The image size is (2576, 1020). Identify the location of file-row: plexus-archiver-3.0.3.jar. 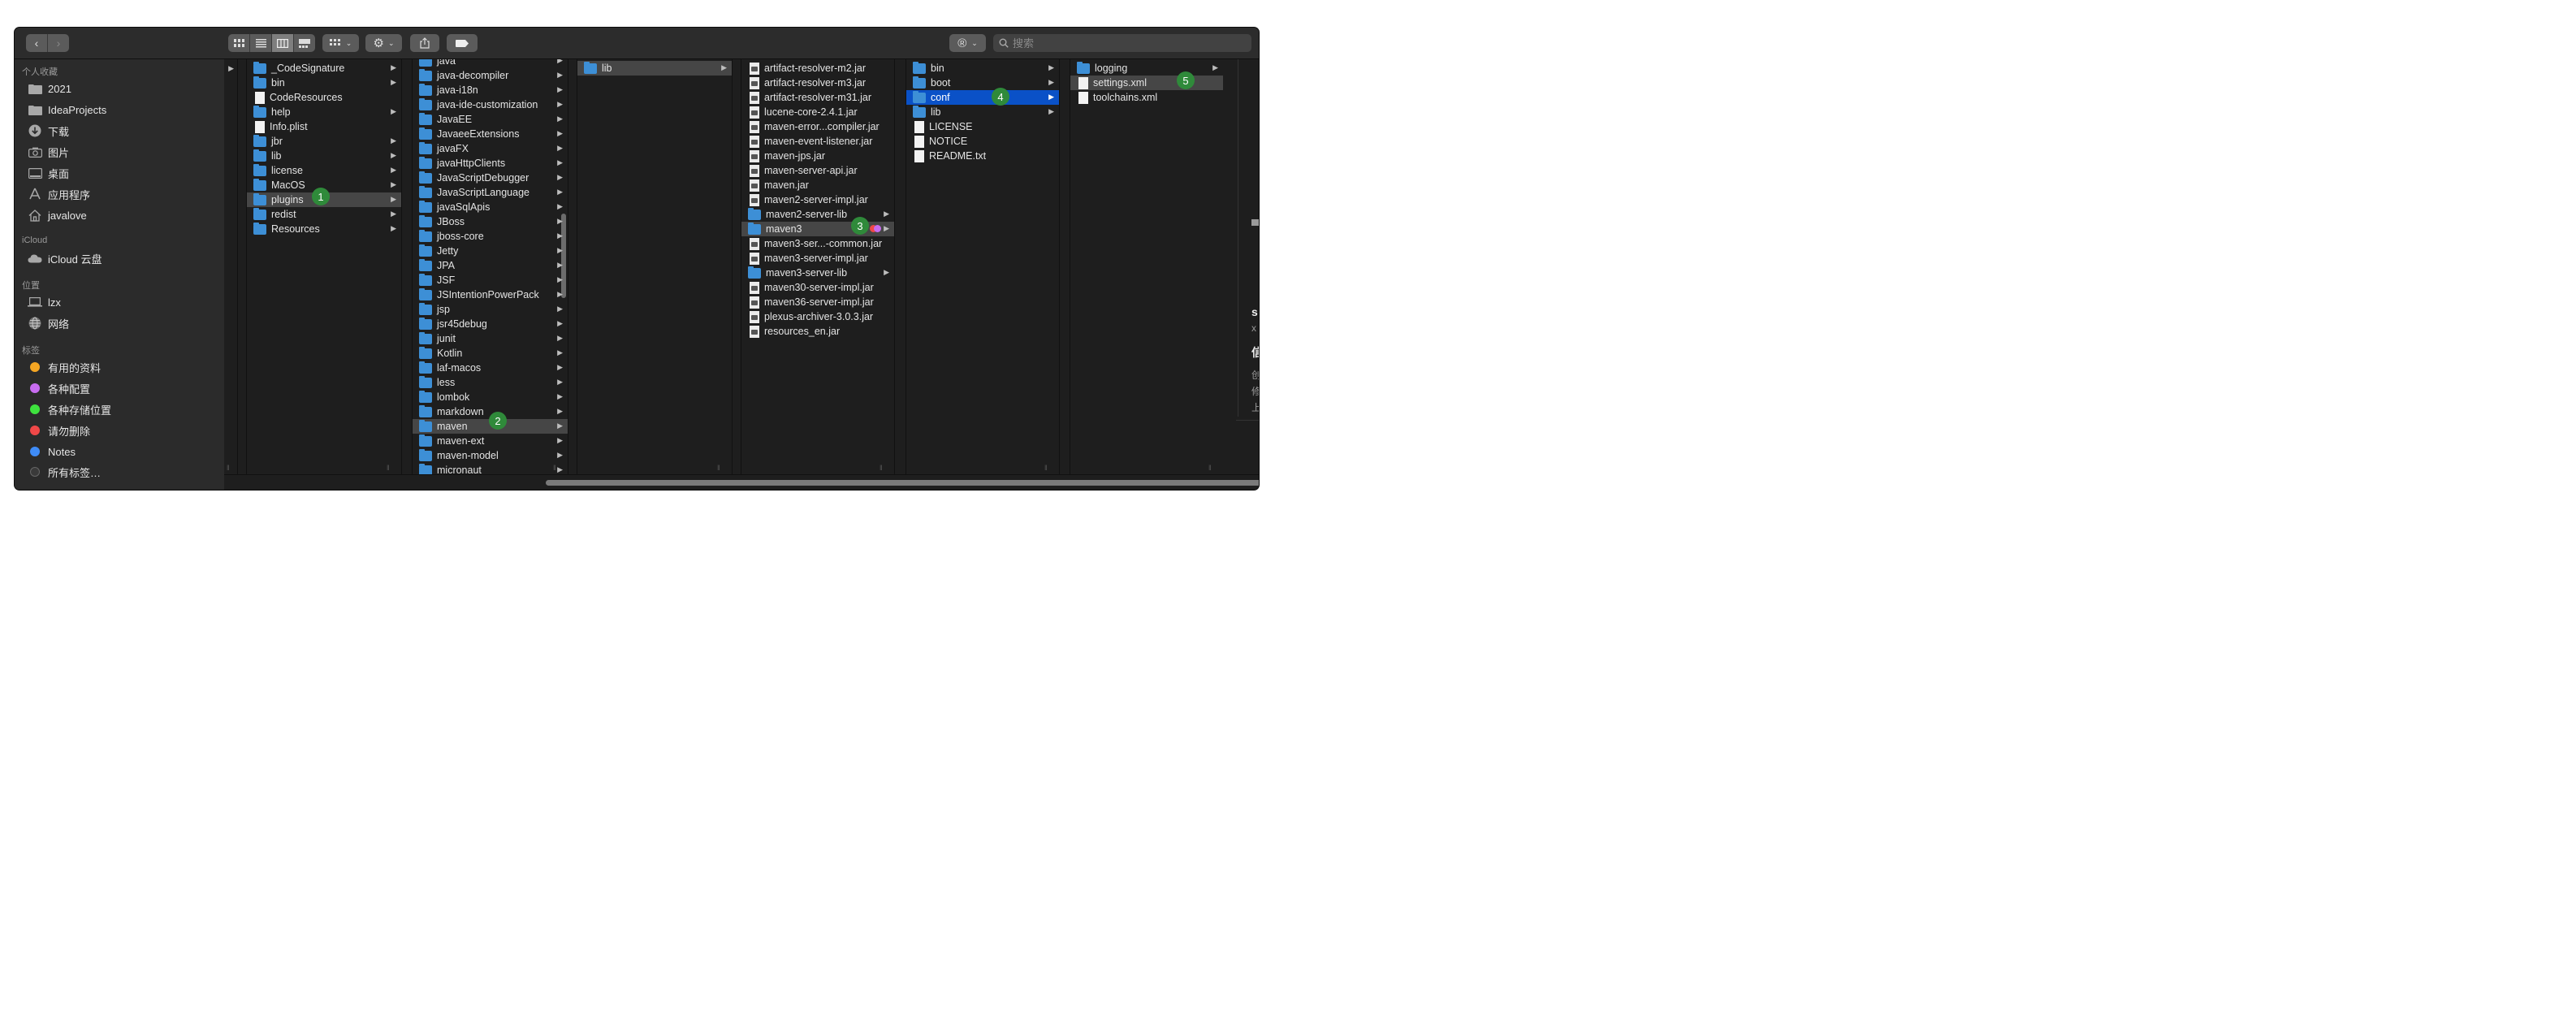
(818, 317).